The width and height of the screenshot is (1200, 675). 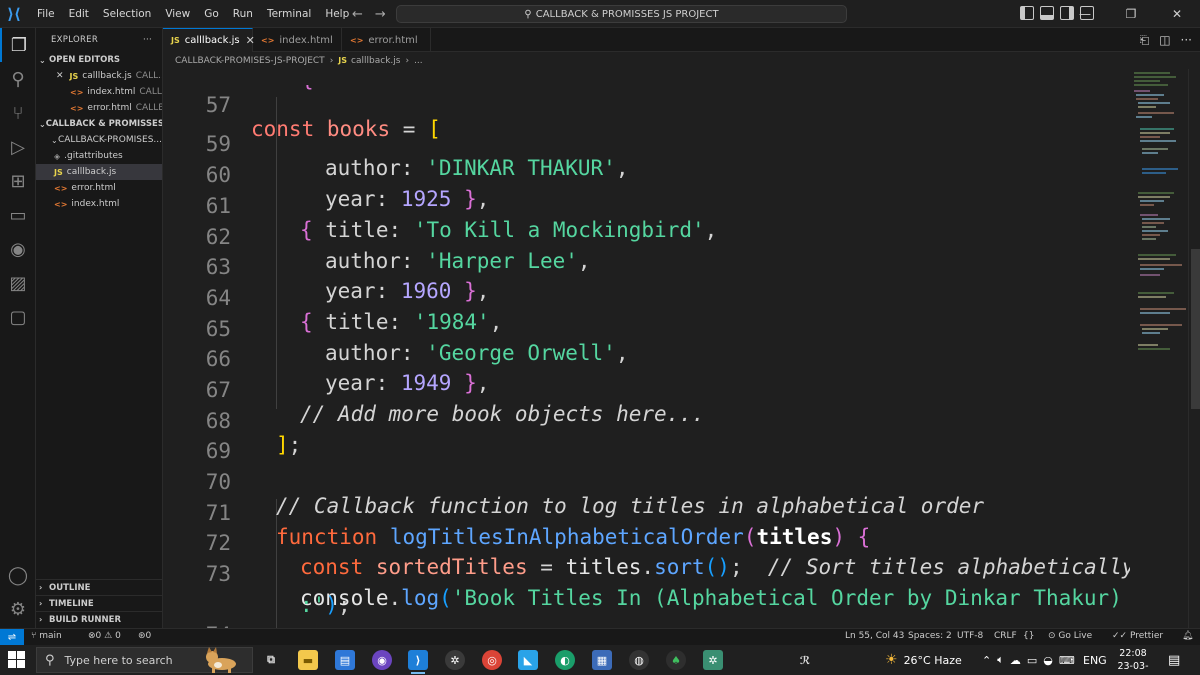 What do you see at coordinates (99, 587) in the screenshot?
I see `outline-section: › OUTLINE` at bounding box center [99, 587].